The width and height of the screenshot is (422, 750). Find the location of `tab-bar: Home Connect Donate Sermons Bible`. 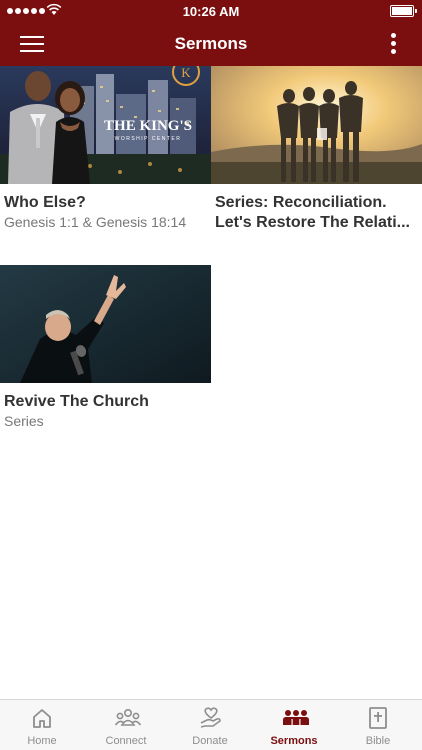

tab-bar: Home Connect Donate Sermons Bible is located at coordinates (211, 724).